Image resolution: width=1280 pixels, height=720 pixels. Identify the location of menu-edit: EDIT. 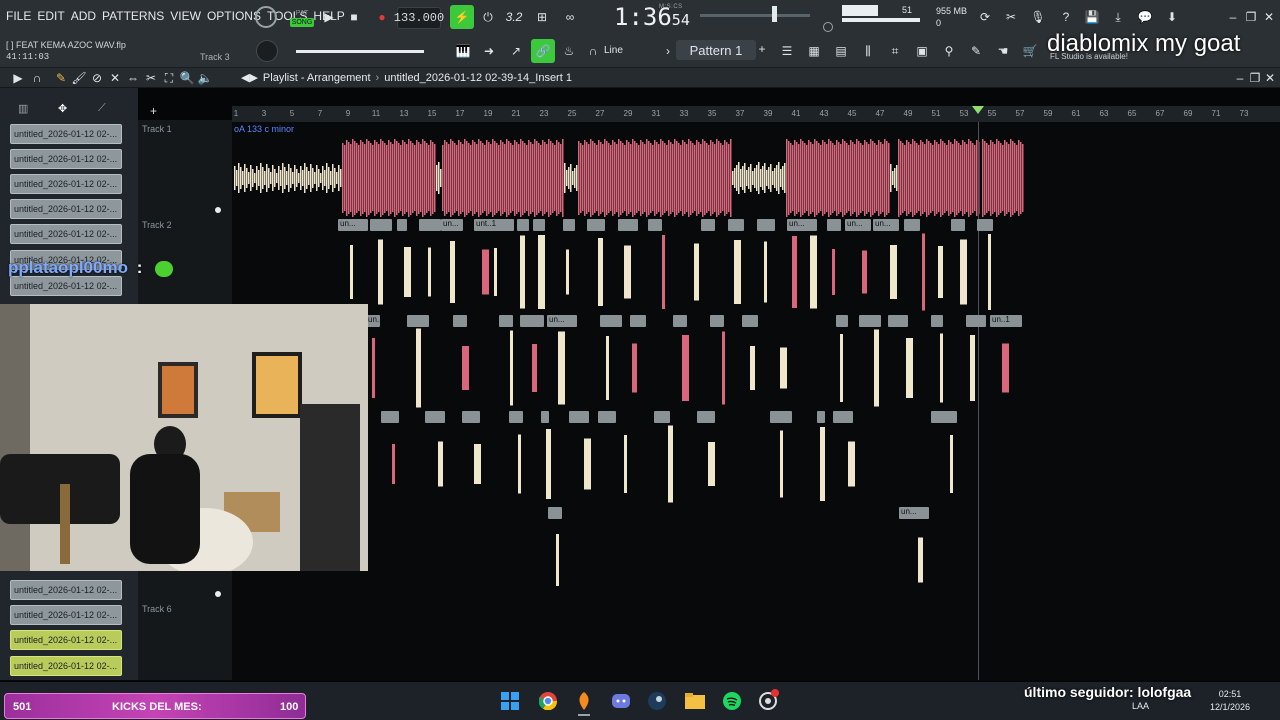
(50, 16).